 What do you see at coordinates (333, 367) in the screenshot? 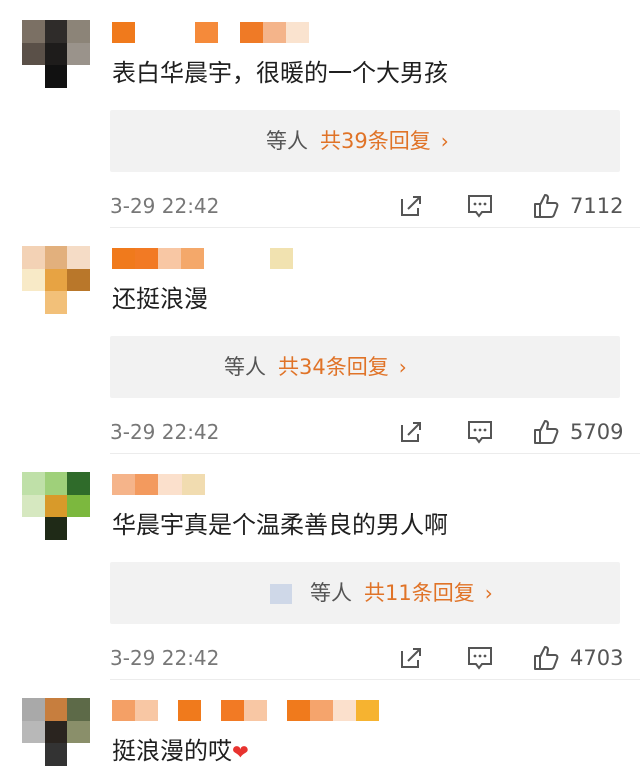
I see `reply-count-link: 共34条回复` at bounding box center [333, 367].